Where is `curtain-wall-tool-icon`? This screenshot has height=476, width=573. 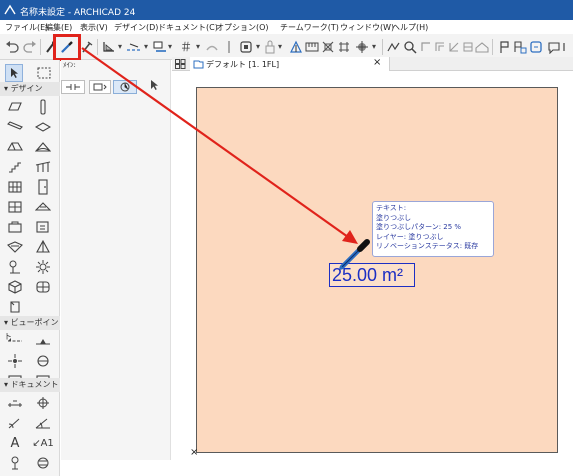
curtain-wall-tool-icon is located at coordinates (15, 187).